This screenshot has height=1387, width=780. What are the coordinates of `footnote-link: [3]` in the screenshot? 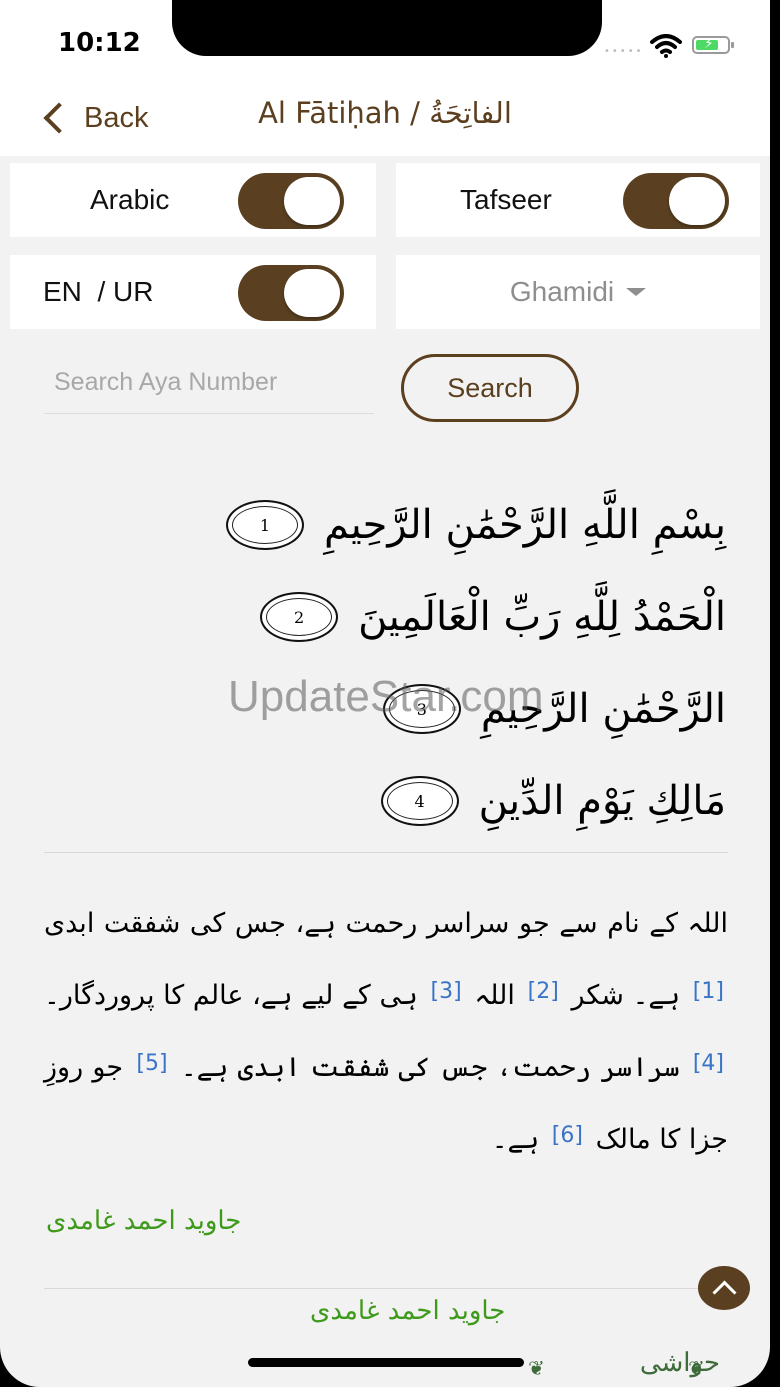 It's located at (446, 991).